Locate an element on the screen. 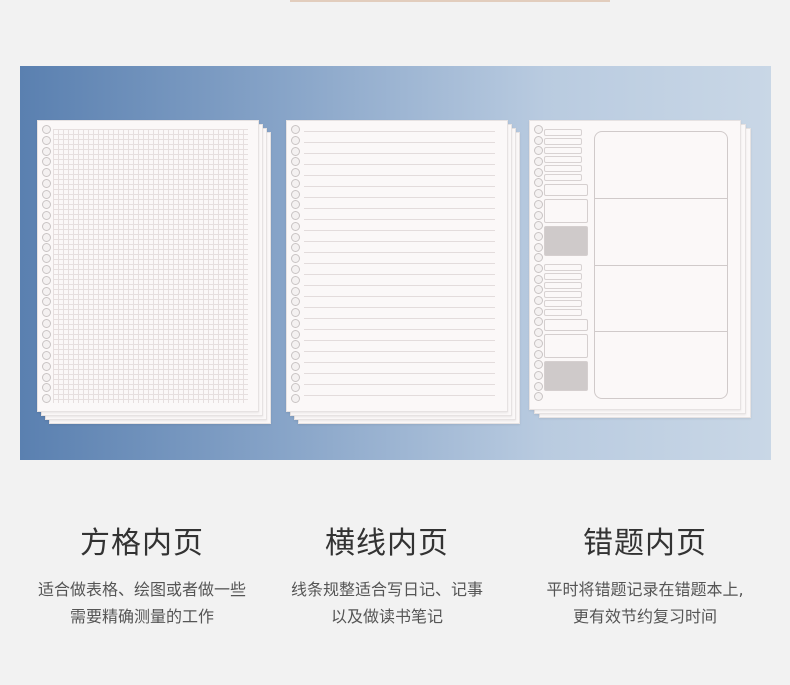 The width and height of the screenshot is (790, 685). feature-error: 错题内页 平时将错题记录在错题本上, 更有效节约复习时间 is located at coordinates (645, 574).